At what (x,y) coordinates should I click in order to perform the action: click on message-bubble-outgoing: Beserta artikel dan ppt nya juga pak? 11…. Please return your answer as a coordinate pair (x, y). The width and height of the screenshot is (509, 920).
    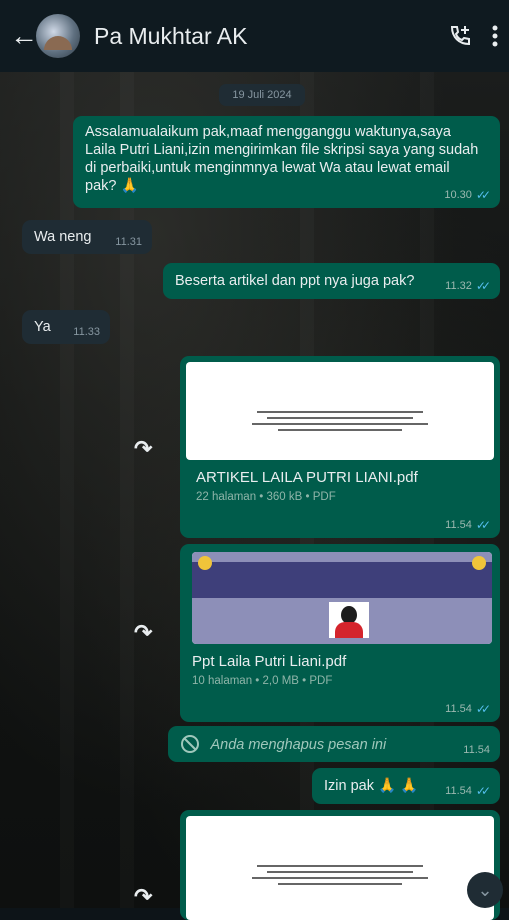
    Looking at the image, I should click on (331, 281).